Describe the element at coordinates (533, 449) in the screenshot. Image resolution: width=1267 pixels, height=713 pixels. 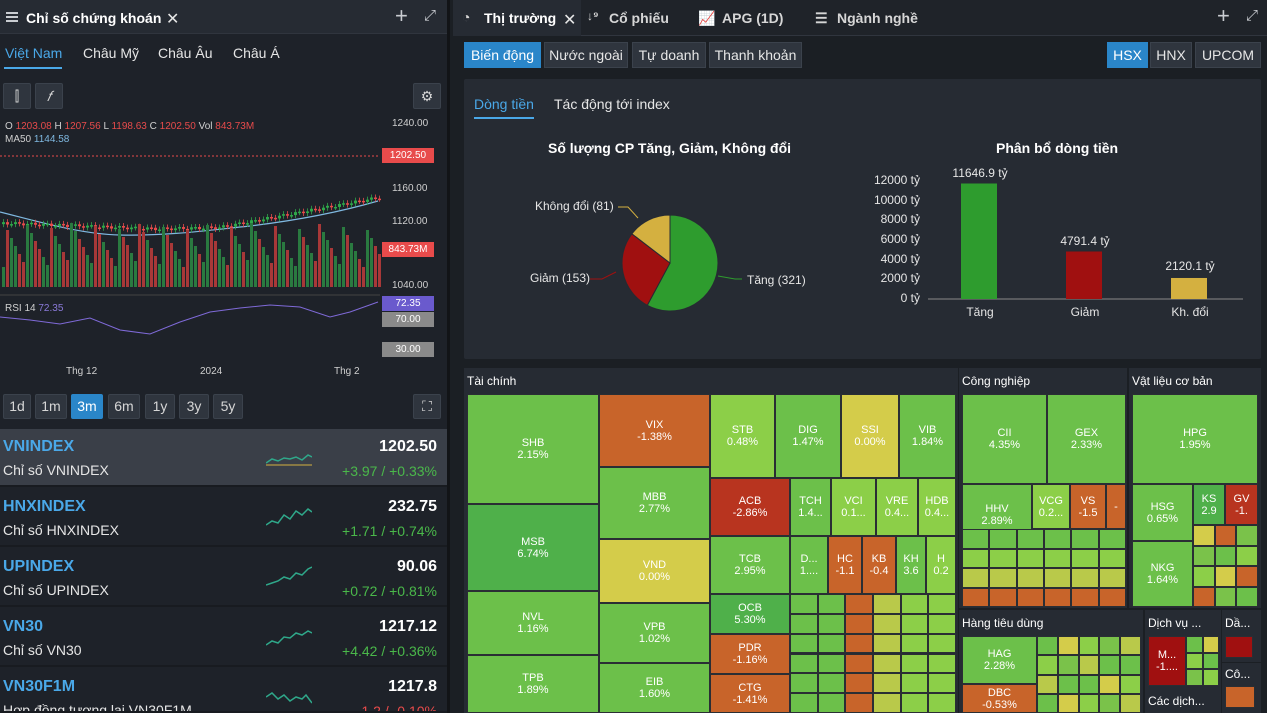
I see `tile-shb: SHB 2.15%` at that location.